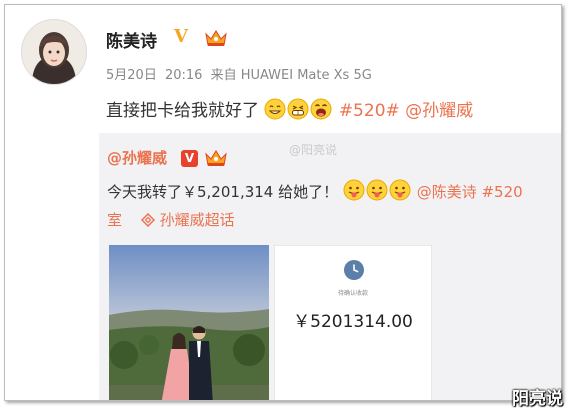 The image size is (569, 413). Describe the element at coordinates (439, 111) in the screenshot. I see `mention-link: @孙耀威` at that location.